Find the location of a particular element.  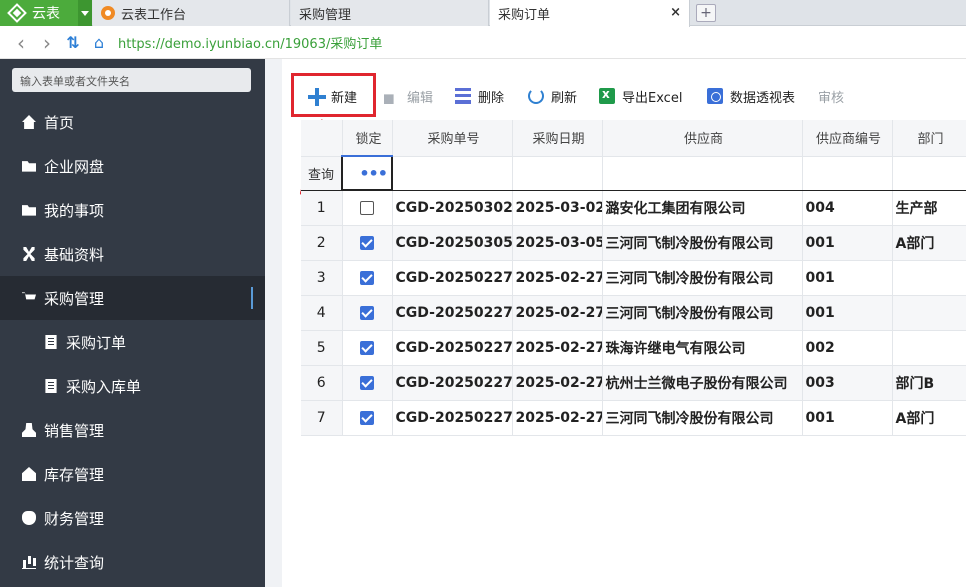

sidebar-item-basic-data: 基础资料 is located at coordinates (132, 254).